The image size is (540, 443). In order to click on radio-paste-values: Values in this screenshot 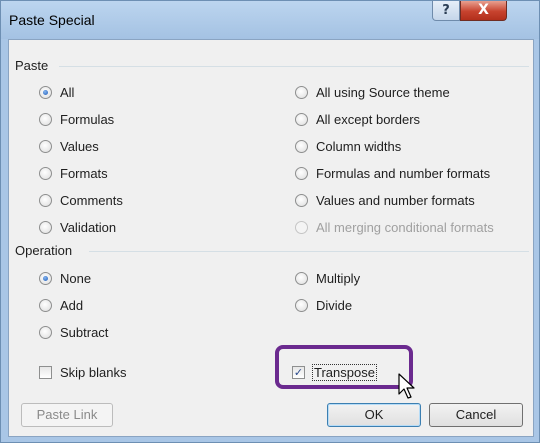, I will do `click(69, 146)`.